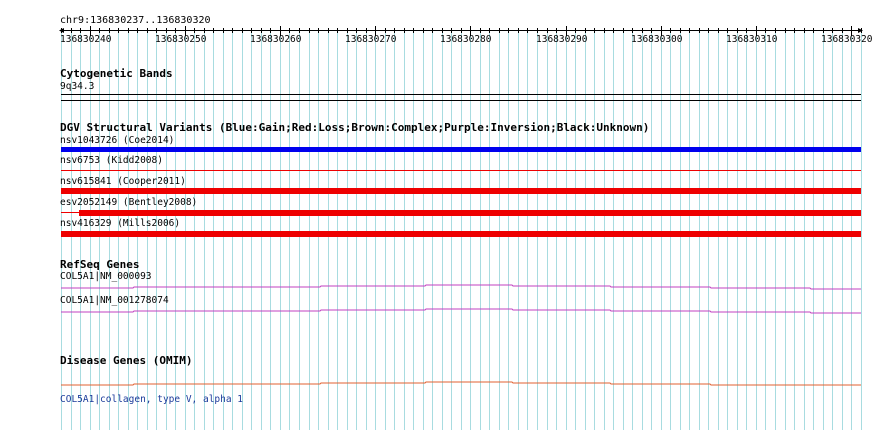 The width and height of the screenshot is (890, 430). What do you see at coordinates (111, 161) in the screenshot?
I see `variant-label: nsv6753 (Kidd2008)` at bounding box center [111, 161].